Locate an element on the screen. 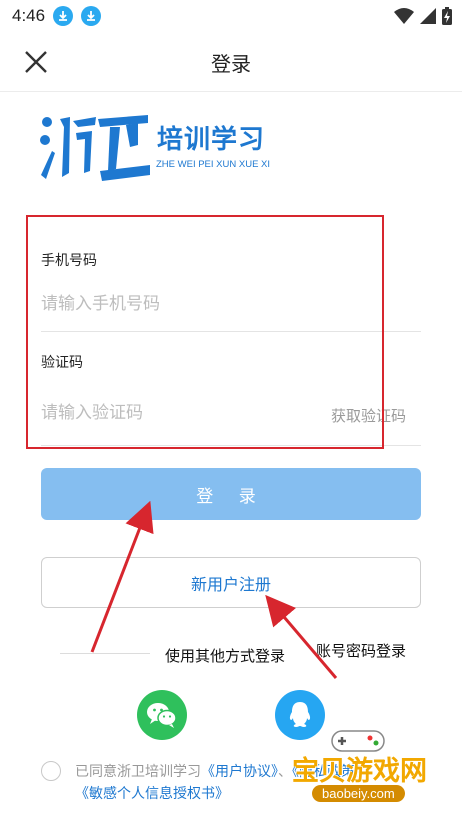 This screenshot has width=462, height=821. phone-label: 手机号码 is located at coordinates (69, 261).